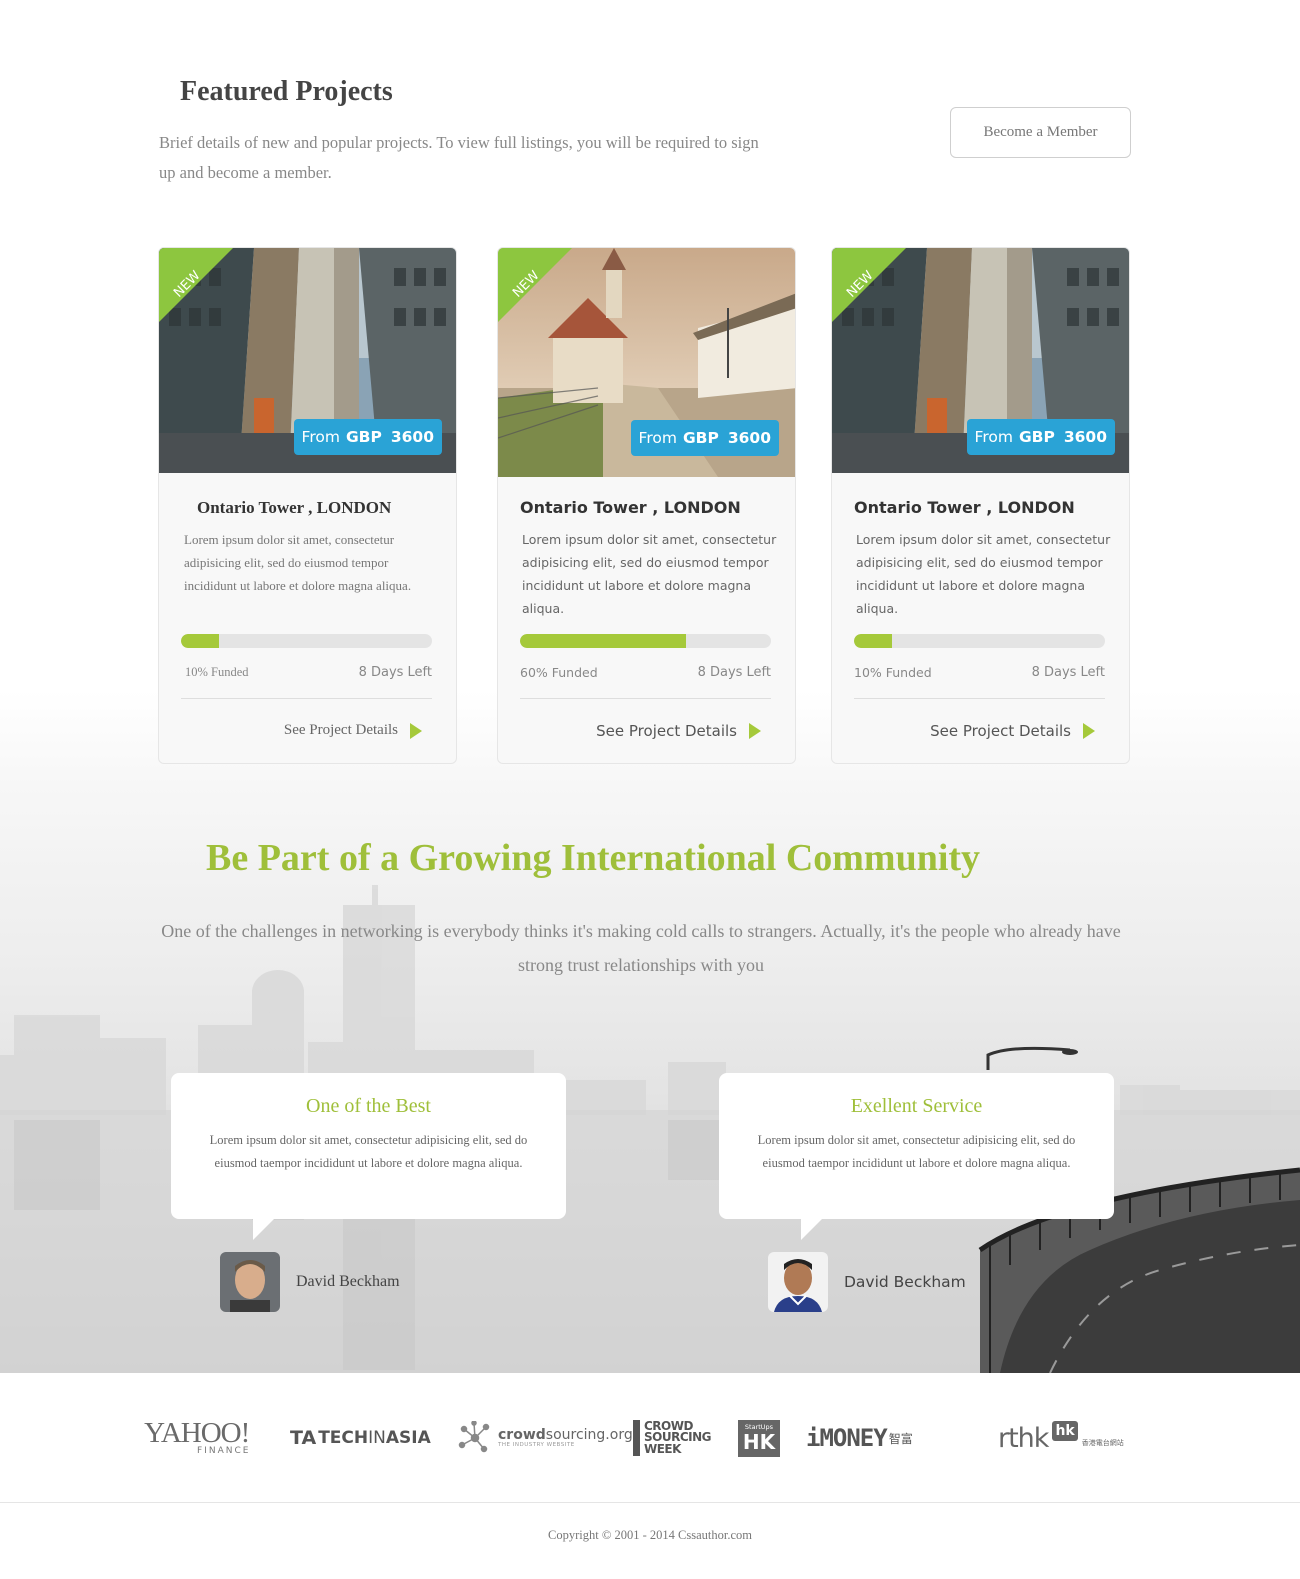 The image size is (1300, 1579). What do you see at coordinates (759, 1442) in the screenshot?
I see `startups-main: HK` at bounding box center [759, 1442].